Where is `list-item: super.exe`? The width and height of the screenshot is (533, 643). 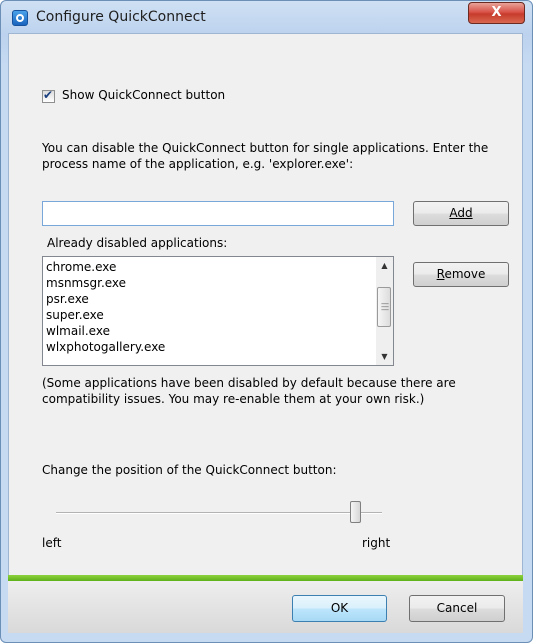 list-item: super.exe is located at coordinates (75, 315).